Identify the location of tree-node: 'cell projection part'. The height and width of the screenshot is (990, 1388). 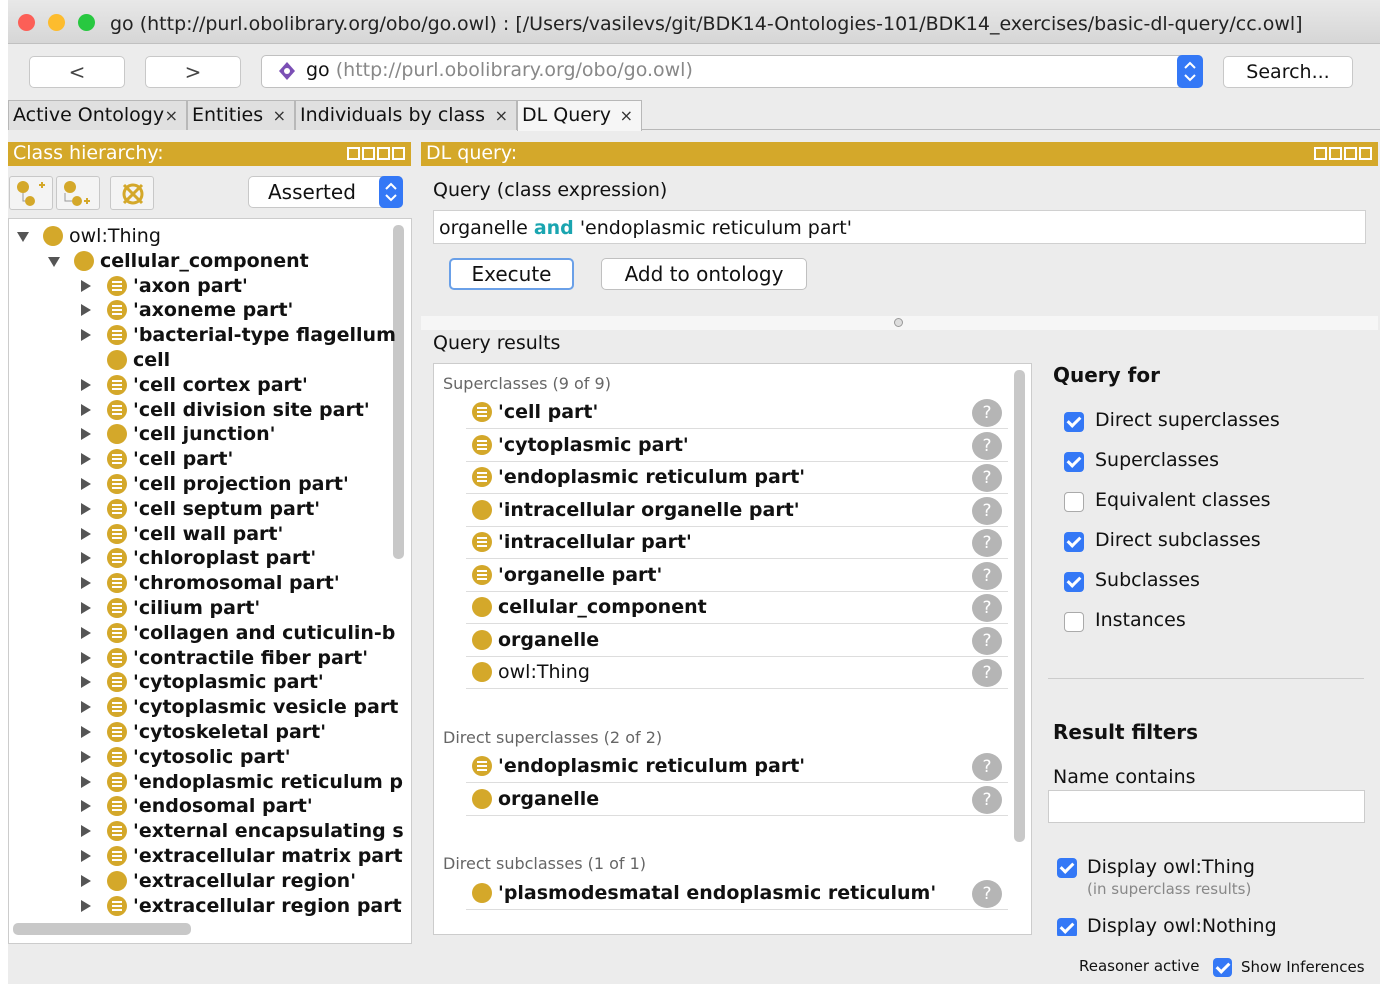
(198, 484).